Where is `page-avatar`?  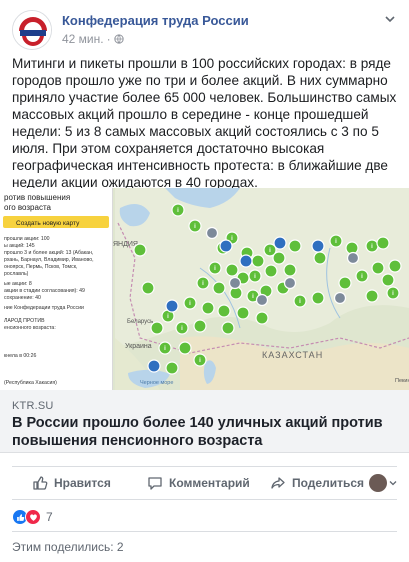 page-avatar is located at coordinates (32, 30).